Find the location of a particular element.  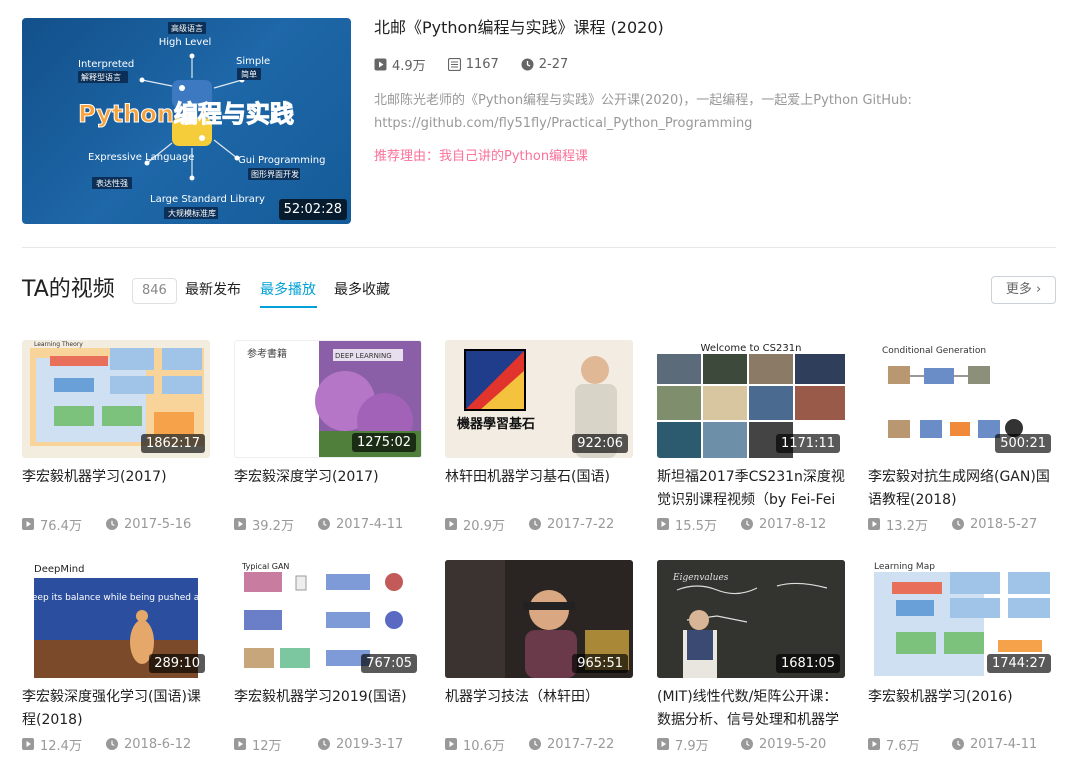

video-plays: 10.6万 is located at coordinates (484, 746).